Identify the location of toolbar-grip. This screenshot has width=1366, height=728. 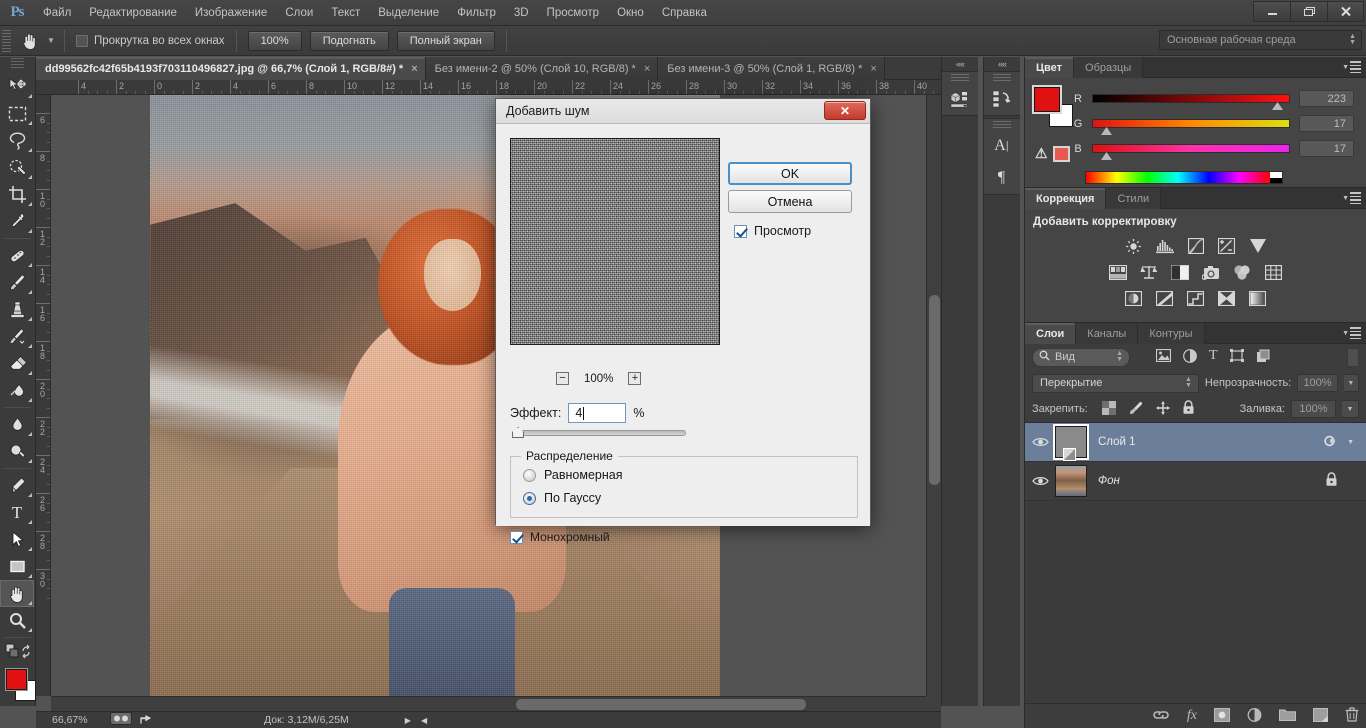
(17, 64).